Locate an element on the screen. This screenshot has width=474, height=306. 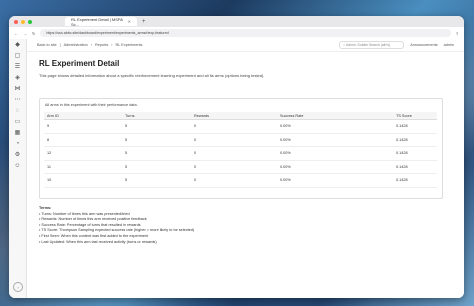
terms-heading: Terms: is located at coordinates (45, 208).